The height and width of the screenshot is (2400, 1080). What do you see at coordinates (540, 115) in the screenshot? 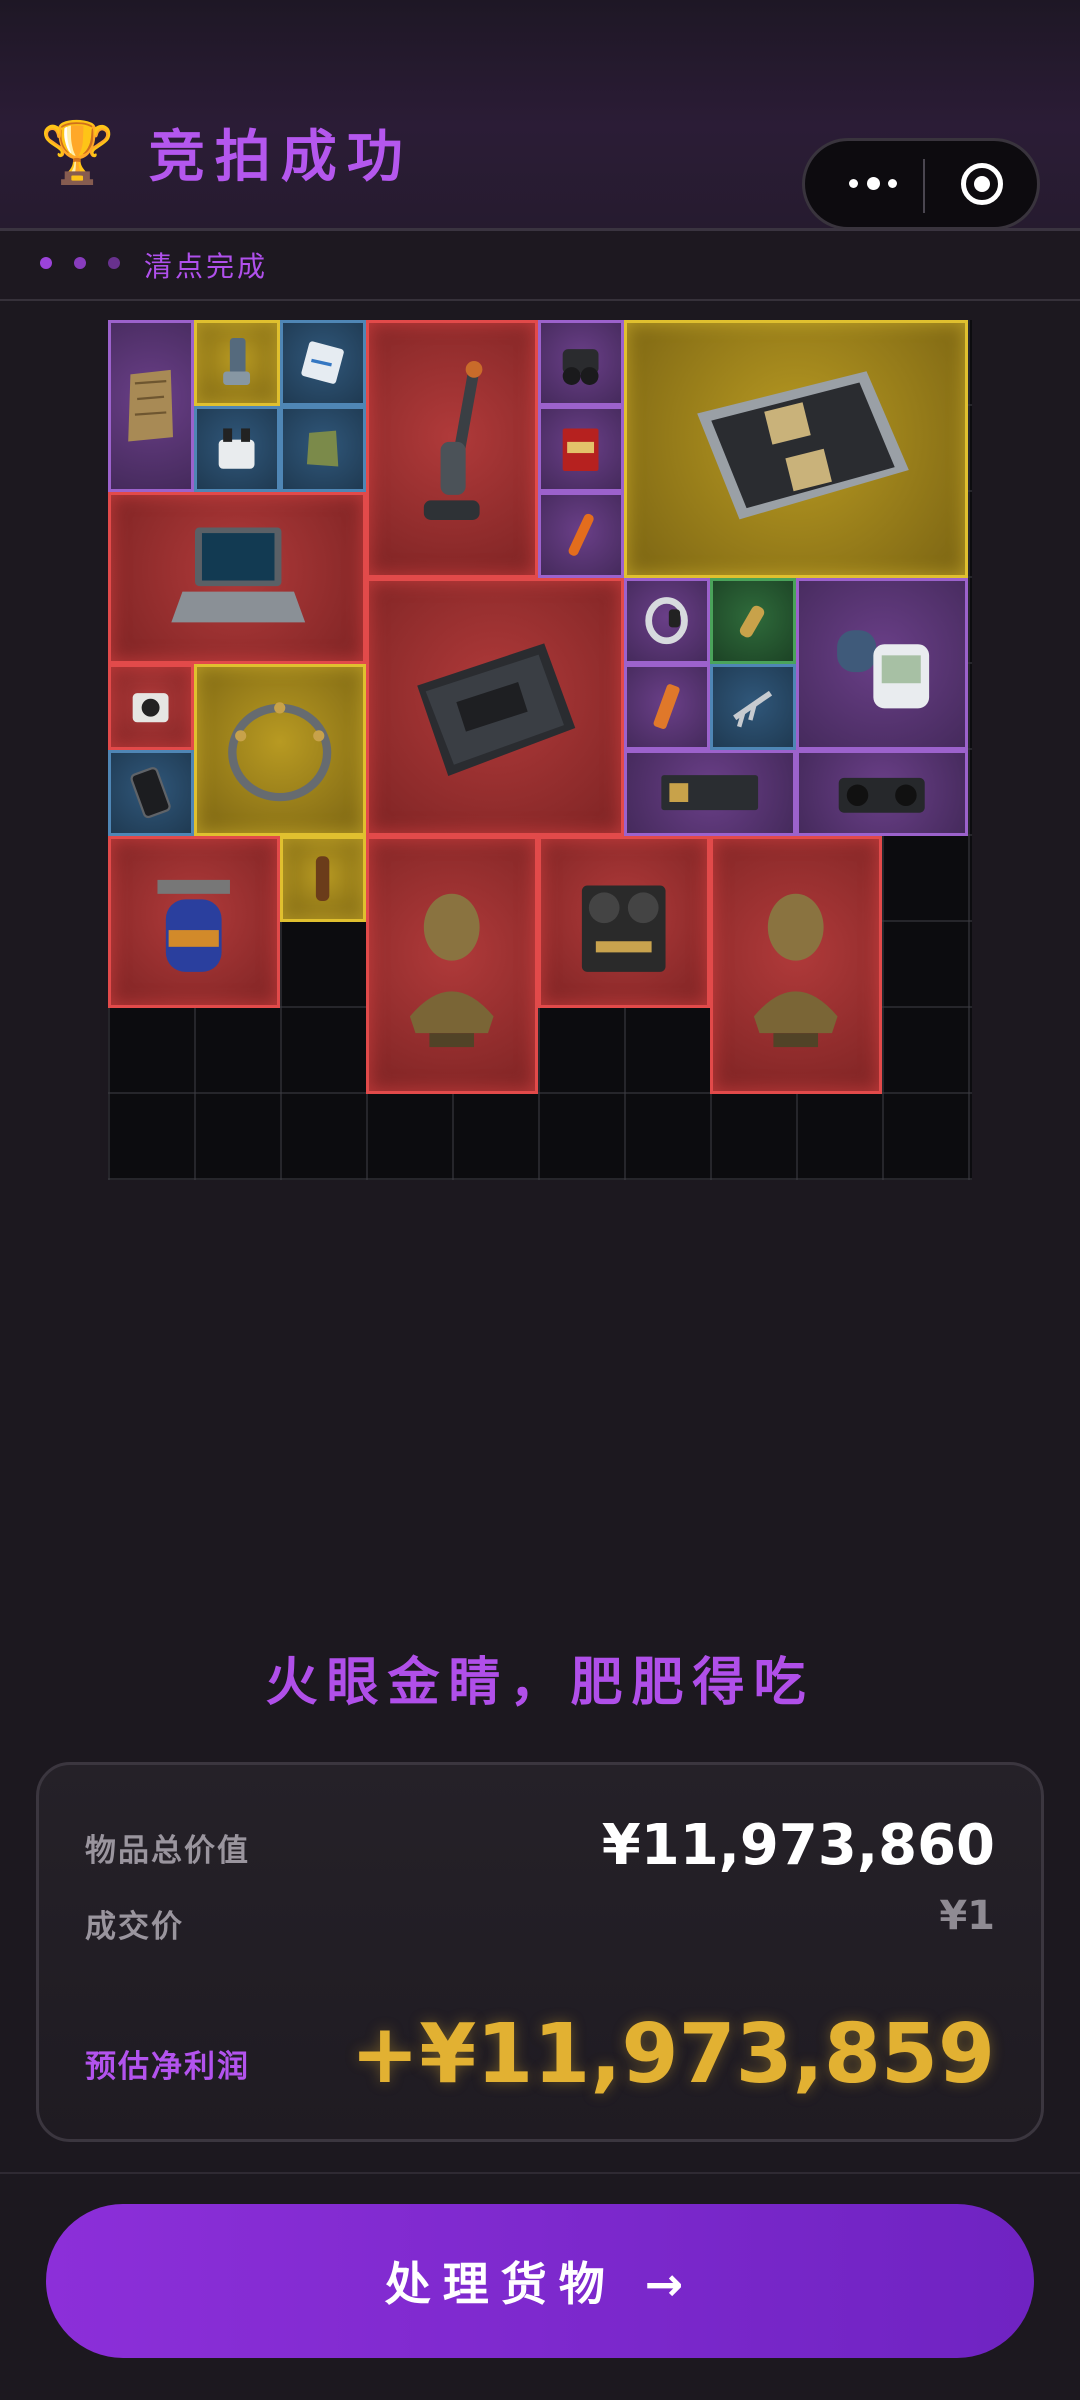
I see `app-header: 🏆 竞拍成功` at bounding box center [540, 115].